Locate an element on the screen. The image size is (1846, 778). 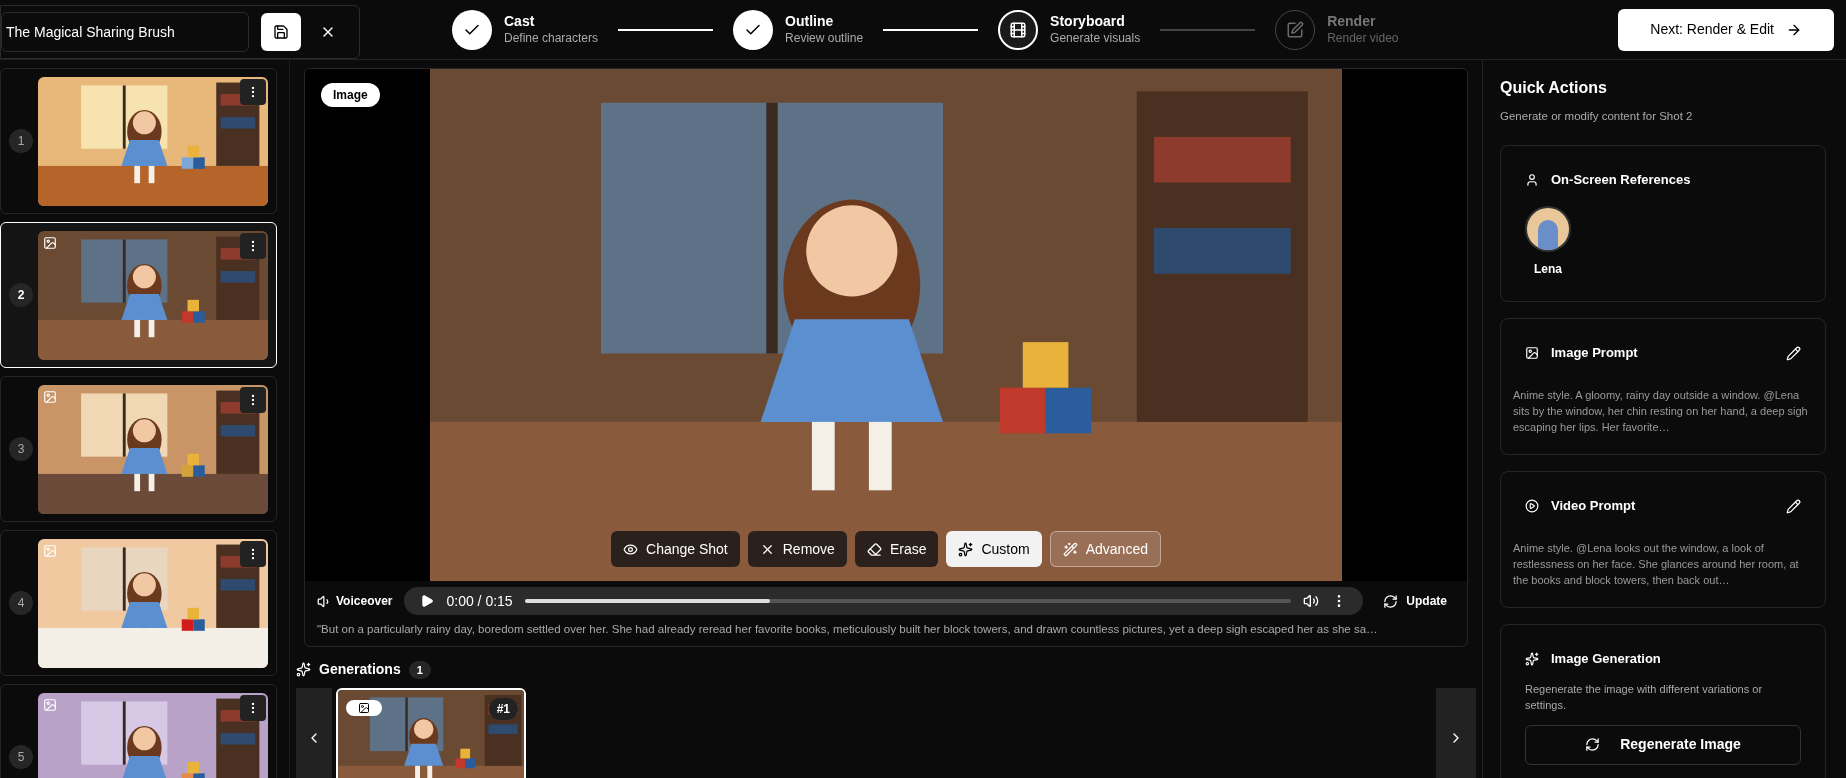
play-circle-icon is located at coordinates (1532, 506).